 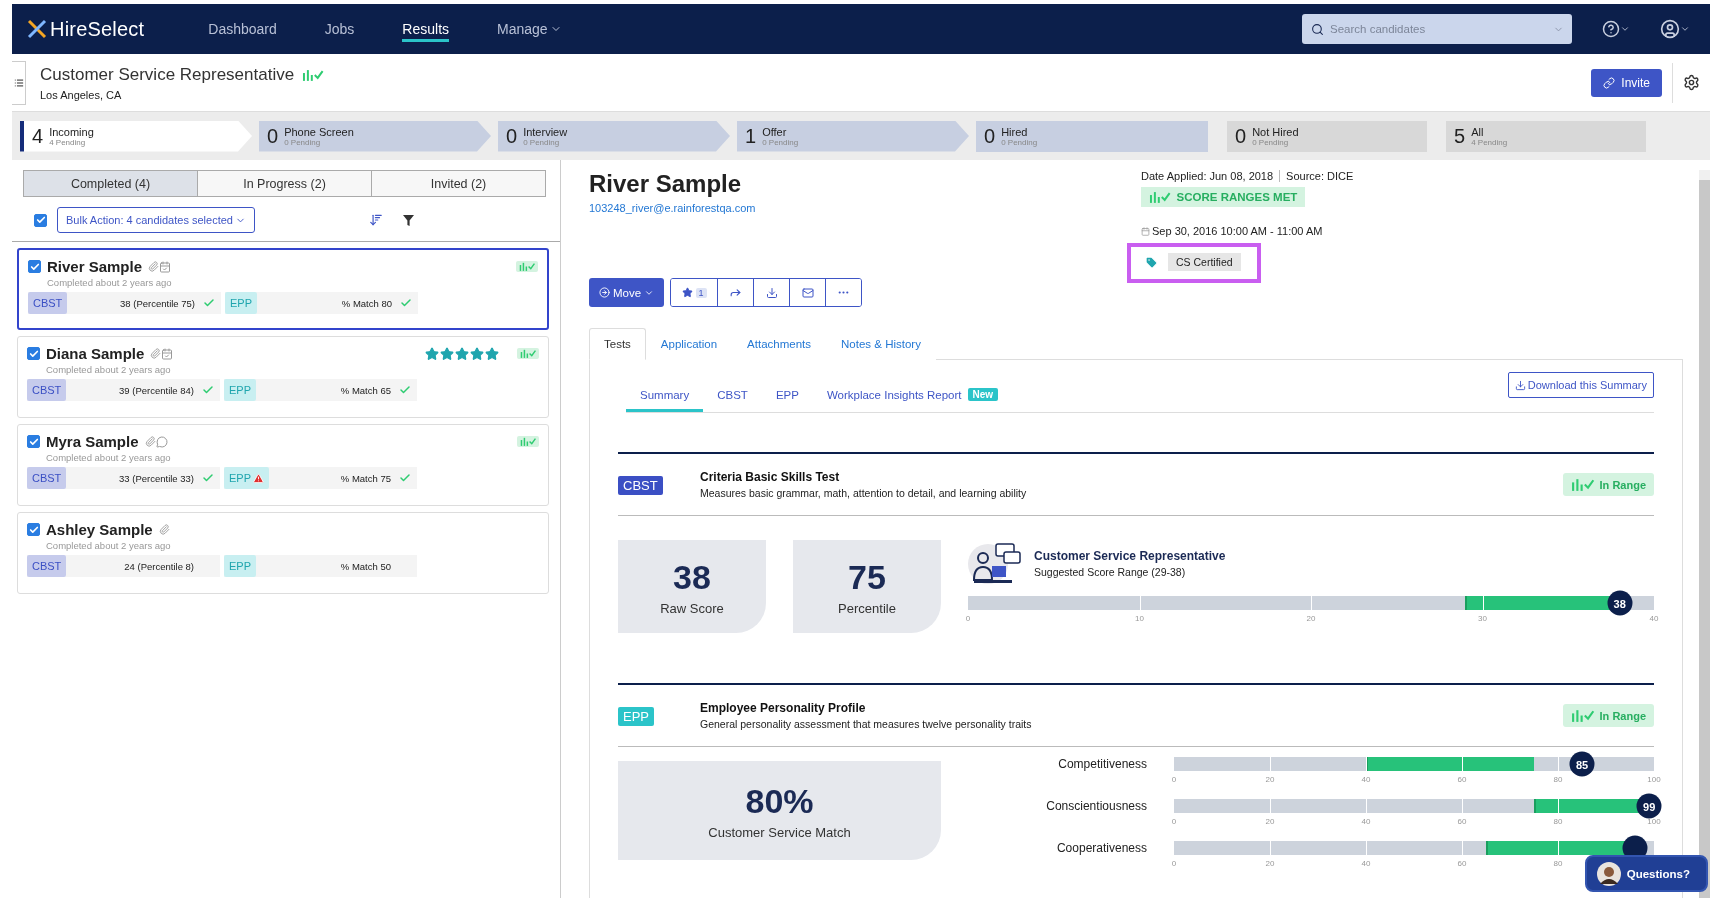 I want to click on summary-tab: EPP, so click(x=787, y=396).